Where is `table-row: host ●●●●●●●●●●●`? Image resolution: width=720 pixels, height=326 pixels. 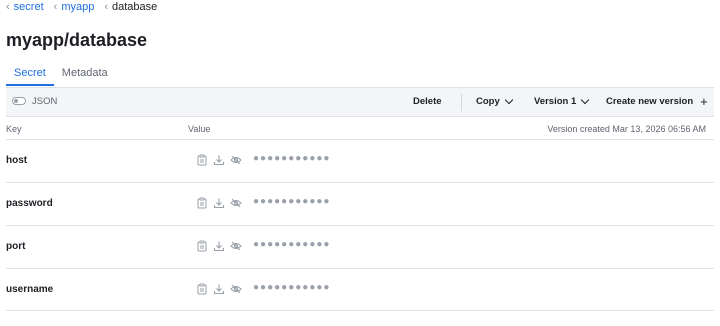
table-row: host ●●●●●●●●●●● is located at coordinates (360, 160).